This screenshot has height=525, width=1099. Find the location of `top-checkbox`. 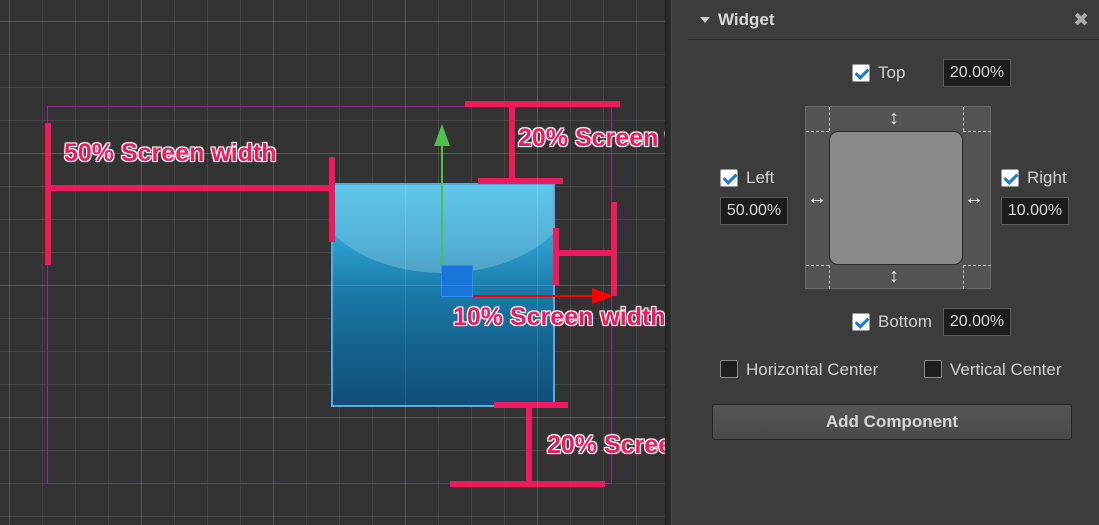

top-checkbox is located at coordinates (861, 73).